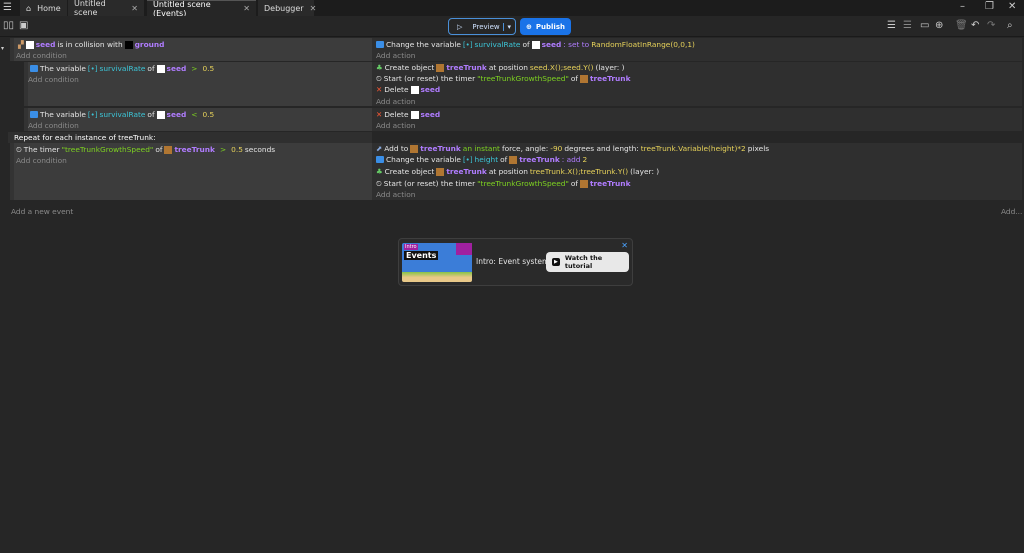 This screenshot has height=553, width=1024. Describe the element at coordinates (379, 148) in the screenshot. I see `force-icon: ⬈` at that location.